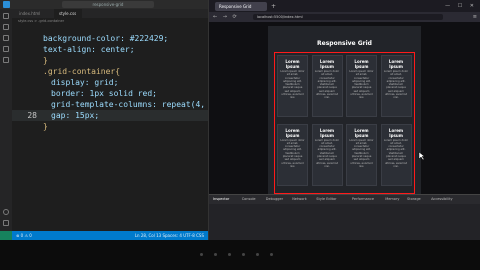 This screenshot has height=270, width=480. Describe the element at coordinates (85, 82) in the screenshot. I see `code-text: display: grid;` at that location.